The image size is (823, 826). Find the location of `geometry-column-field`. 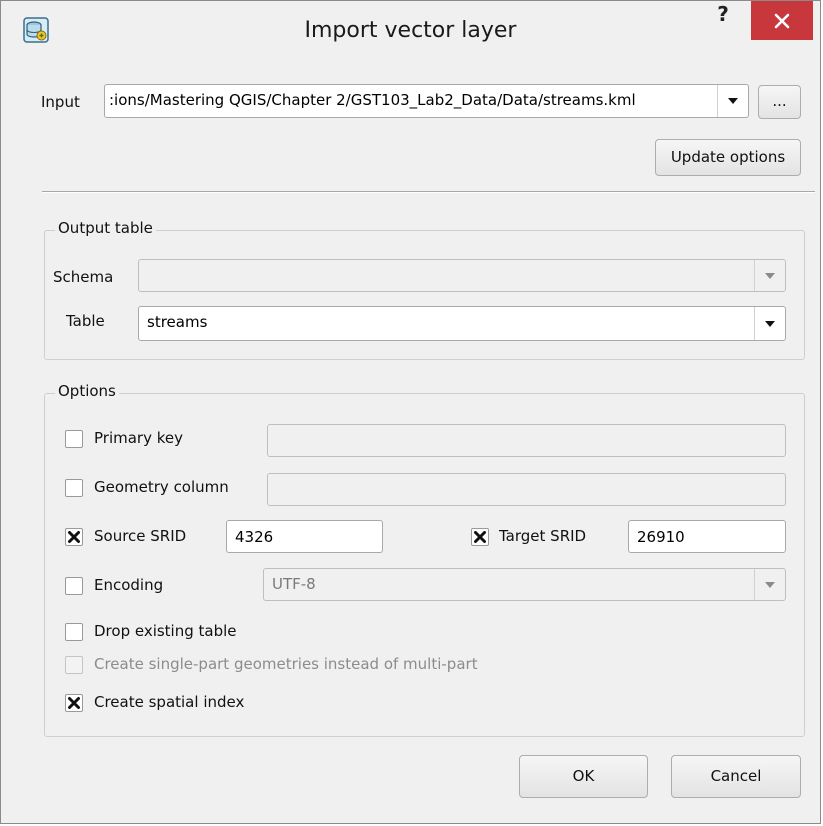

geometry-column-field is located at coordinates (526, 489).